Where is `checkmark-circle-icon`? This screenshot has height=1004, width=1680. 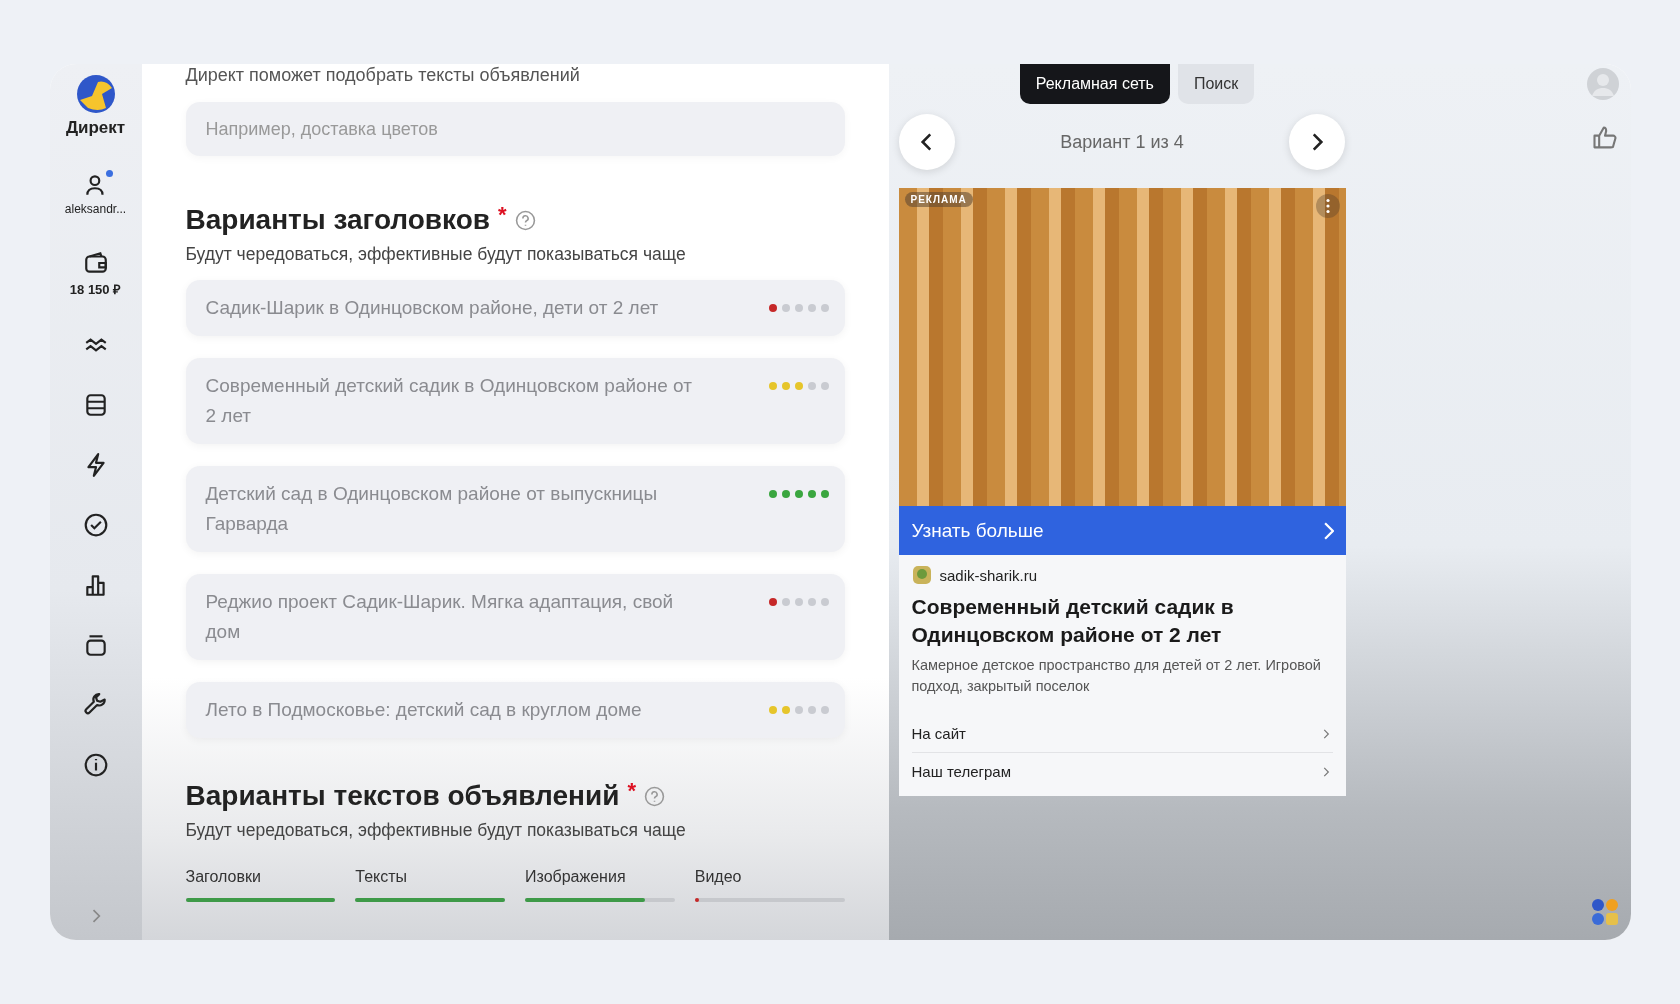
checkmark-circle-icon is located at coordinates (95, 525).